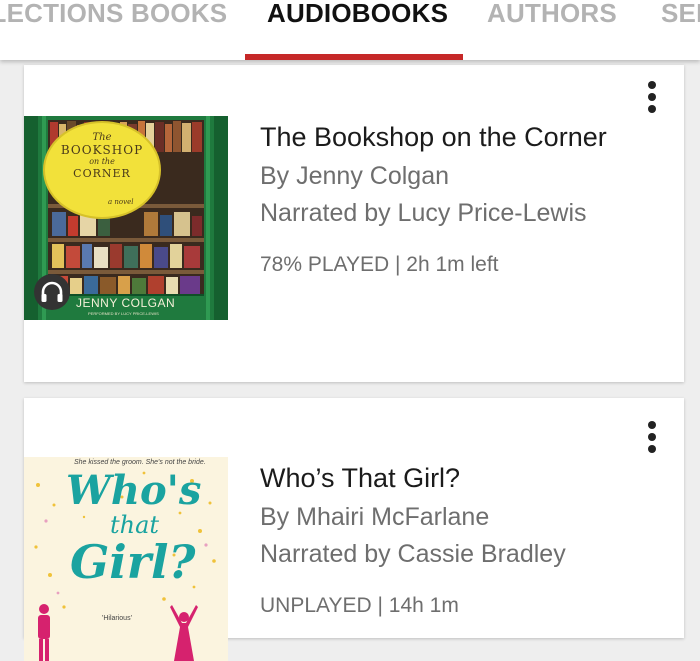 The image size is (700, 661). Describe the element at coordinates (121, 202) in the screenshot. I see `cover-subtitle: a novel` at that location.